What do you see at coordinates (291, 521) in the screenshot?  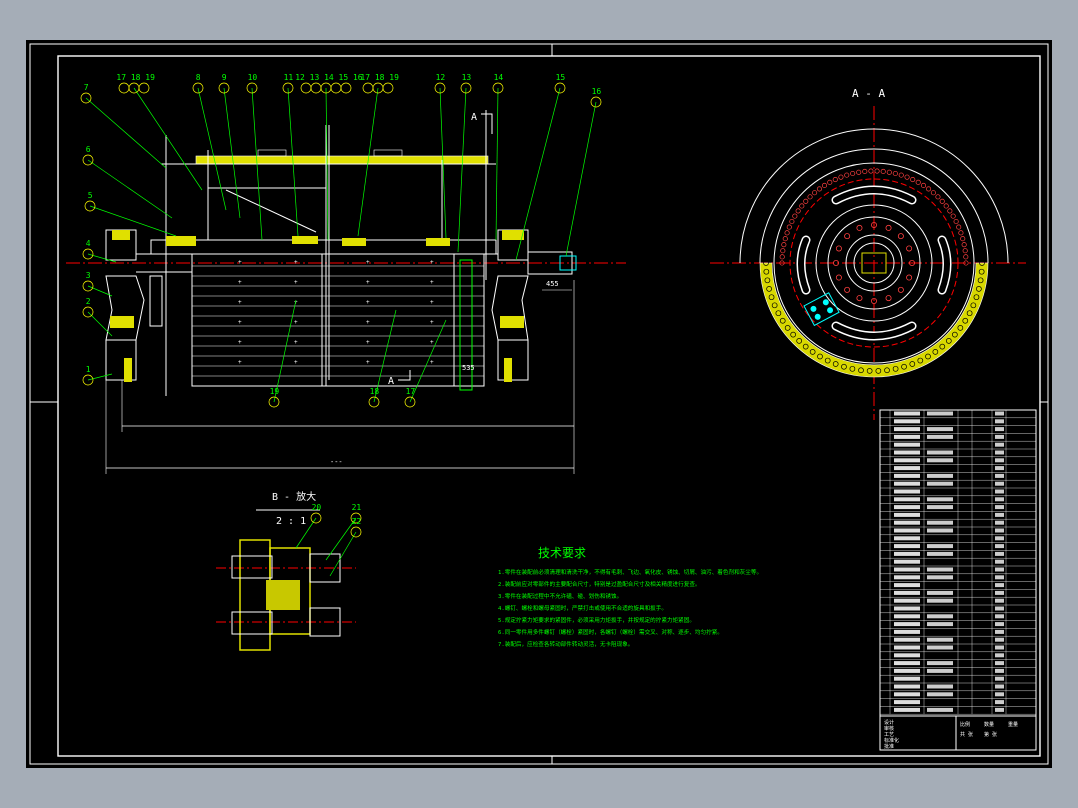 I see `detail-scale: 2 : 1` at bounding box center [291, 521].